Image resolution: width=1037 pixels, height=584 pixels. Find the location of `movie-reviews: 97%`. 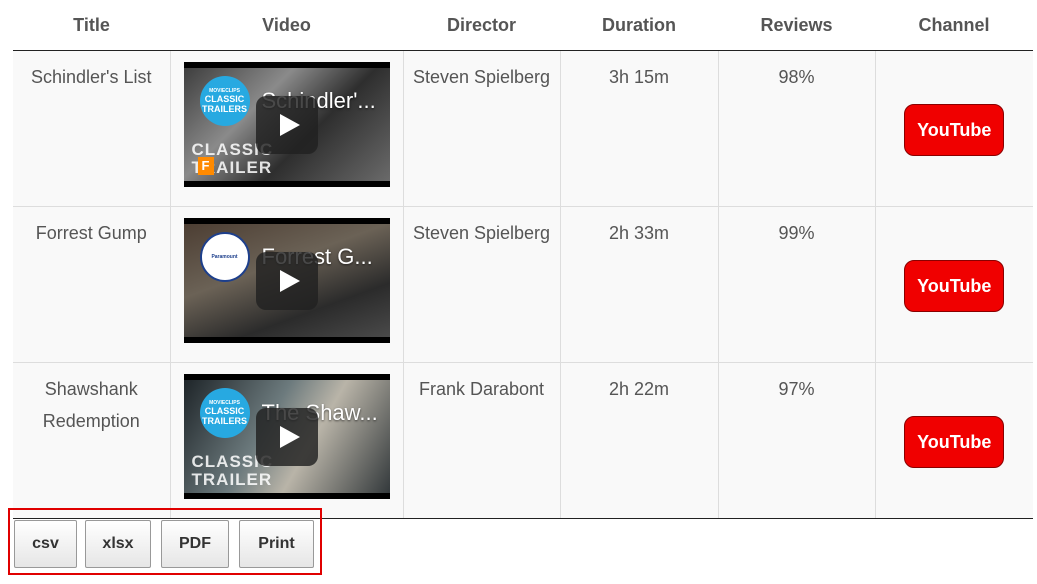

movie-reviews: 97% is located at coordinates (797, 440).